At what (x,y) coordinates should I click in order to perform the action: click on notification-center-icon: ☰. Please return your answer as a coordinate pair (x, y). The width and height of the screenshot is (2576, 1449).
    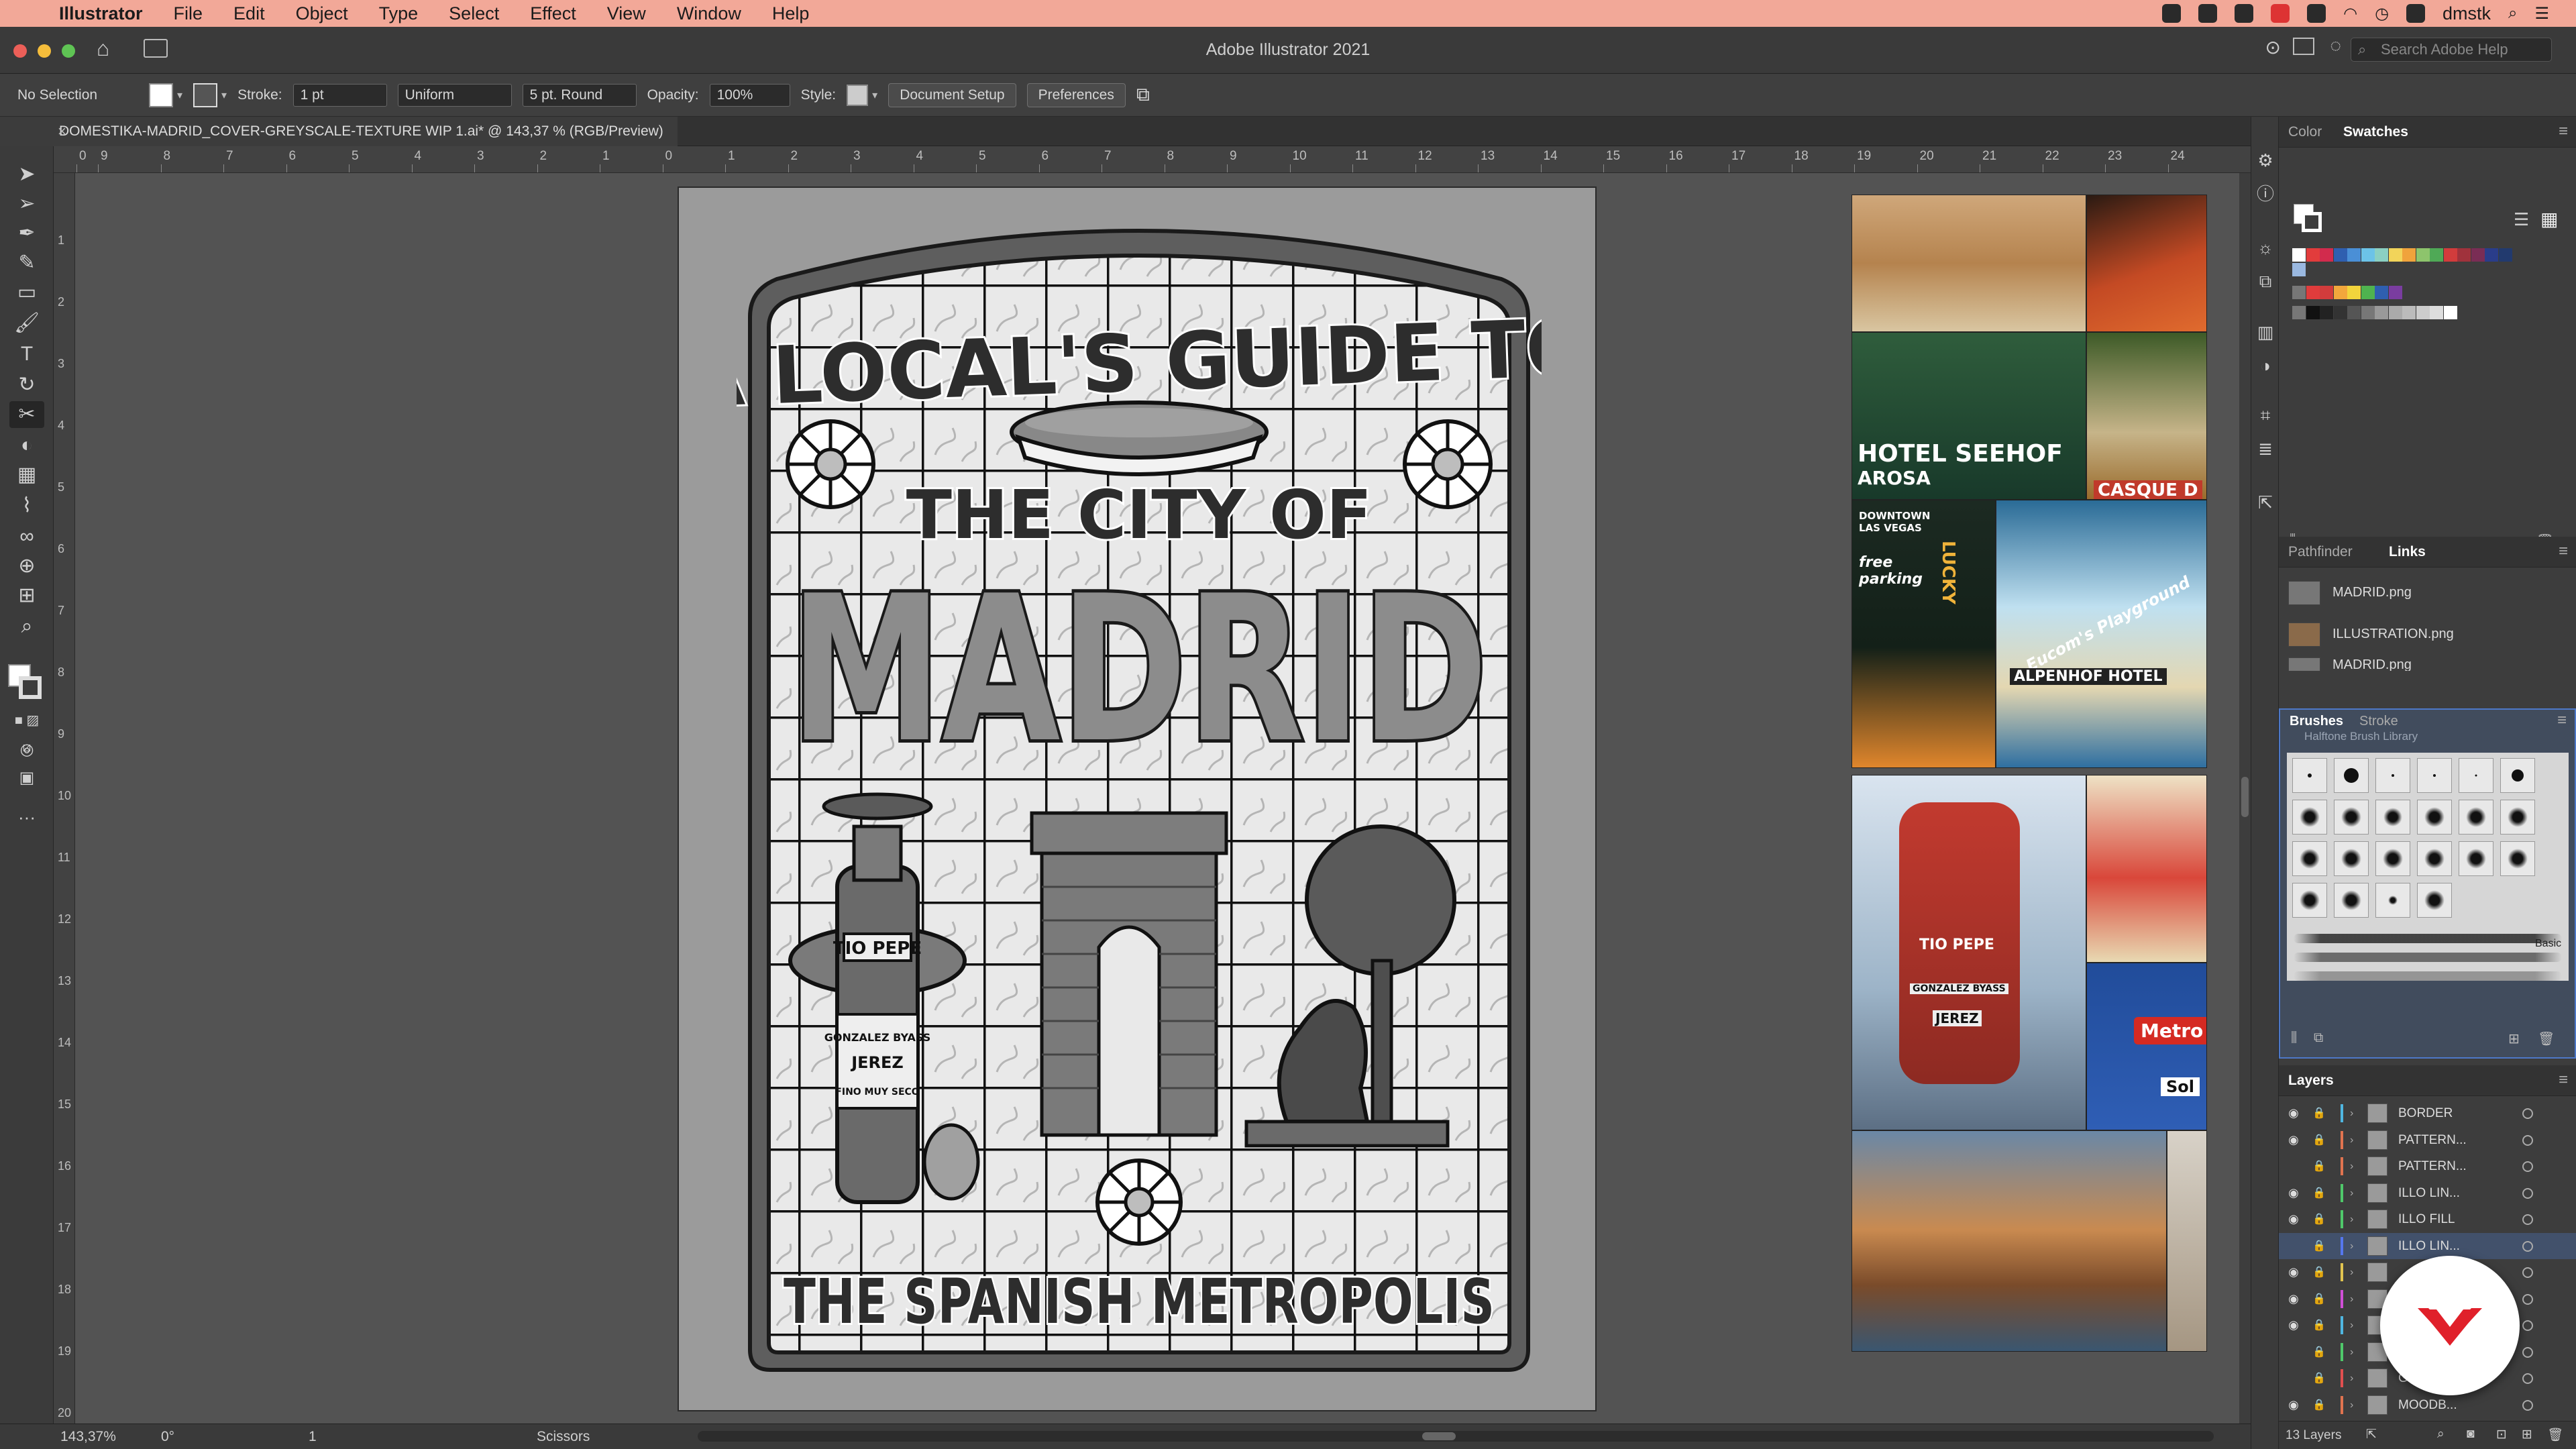
    Looking at the image, I should click on (2541, 13).